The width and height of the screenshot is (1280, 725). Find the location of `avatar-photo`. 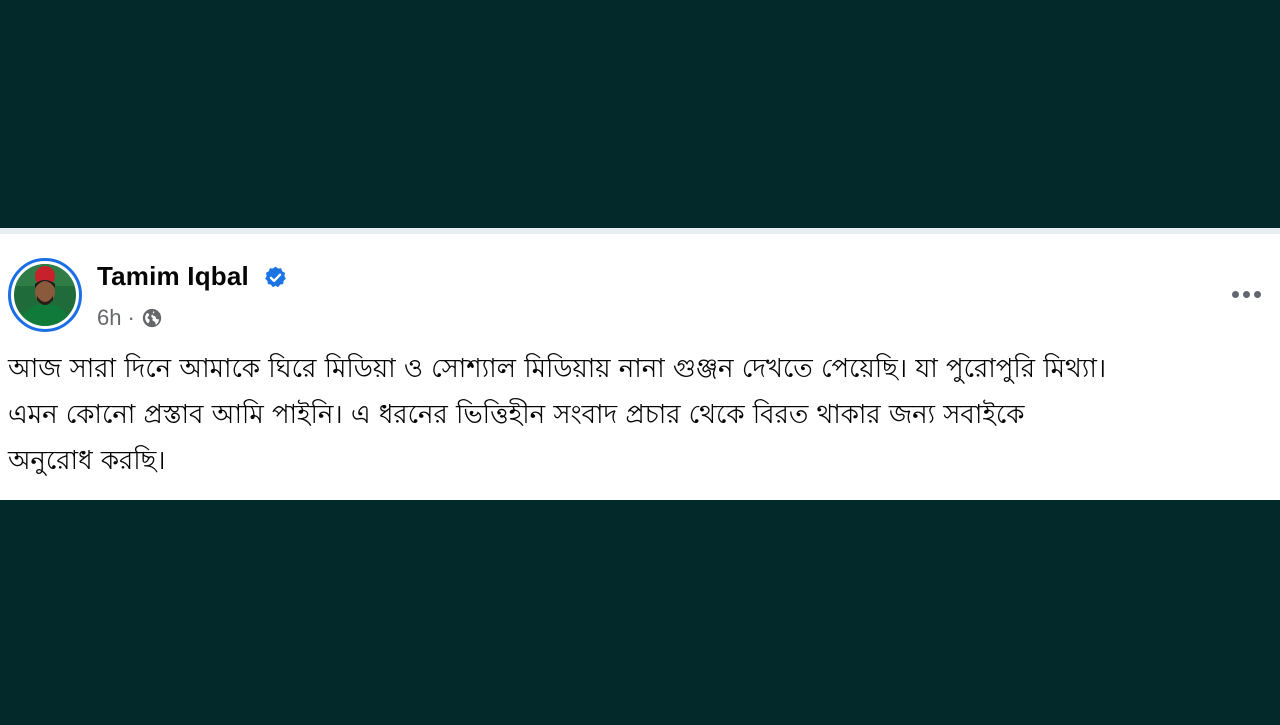

avatar-photo is located at coordinates (45, 295).